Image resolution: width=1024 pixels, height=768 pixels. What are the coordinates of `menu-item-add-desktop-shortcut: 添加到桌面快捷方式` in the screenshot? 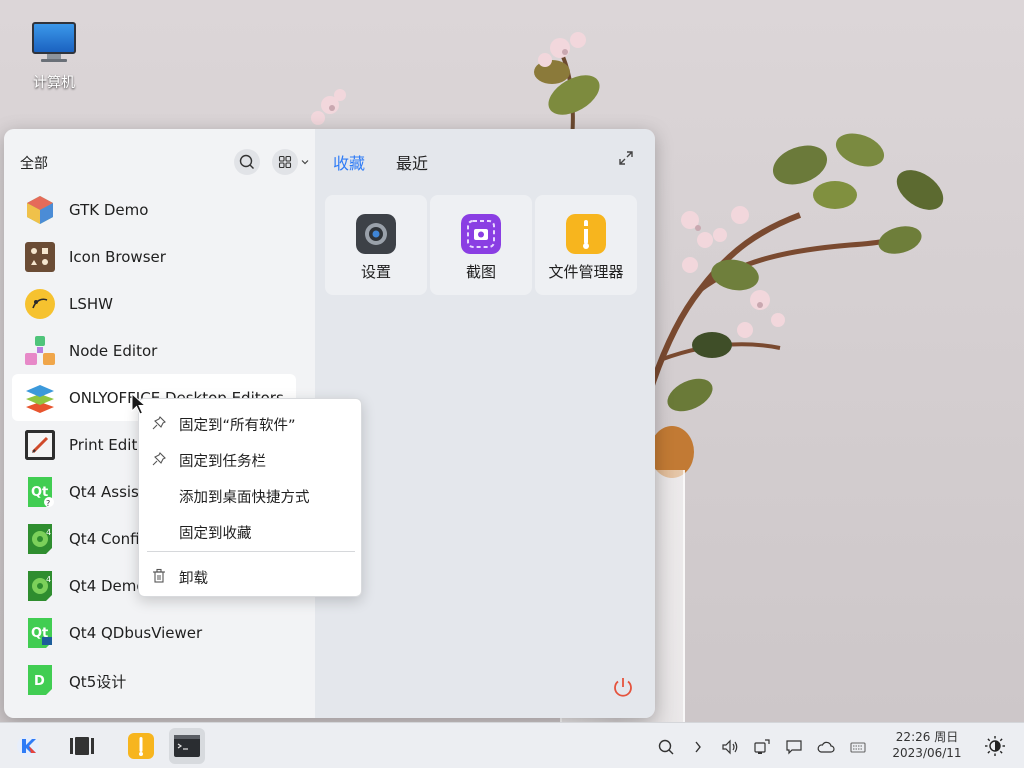 It's located at (250, 495).